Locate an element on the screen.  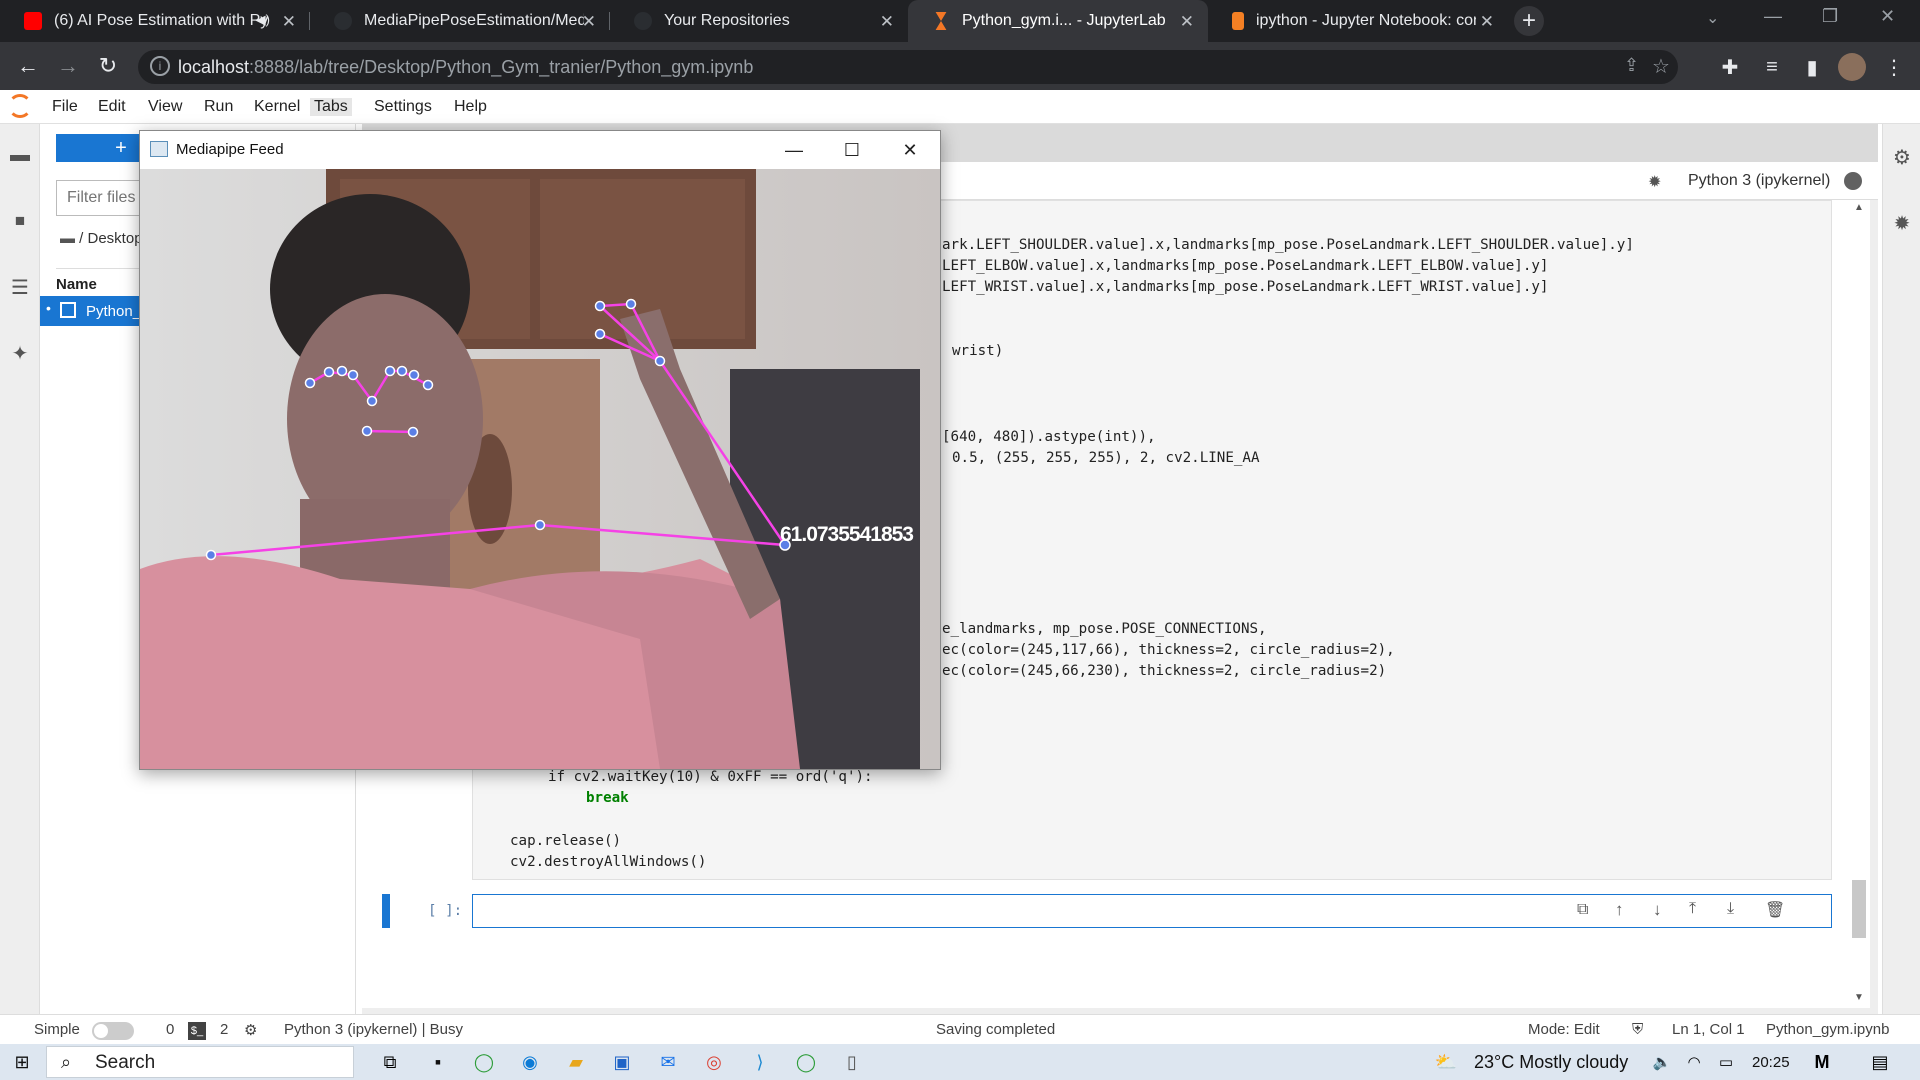
app-ring-icon: ◯ is located at coordinates (484, 1062).